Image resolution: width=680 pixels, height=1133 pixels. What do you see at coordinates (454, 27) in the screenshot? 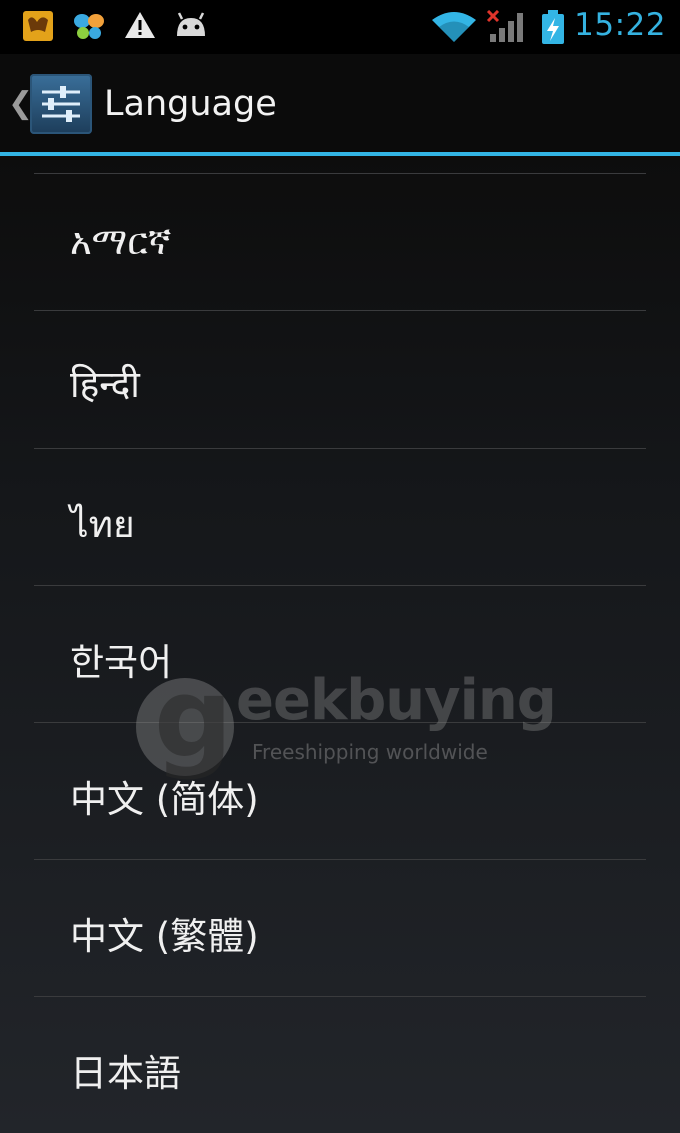
I see `wifi-icon` at bounding box center [454, 27].